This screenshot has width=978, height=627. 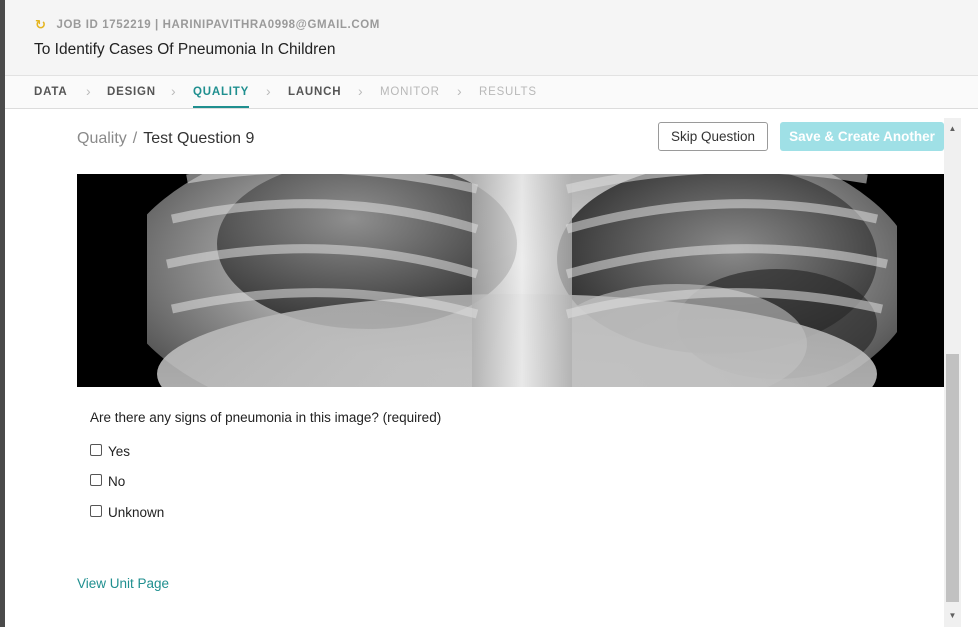 What do you see at coordinates (952, 478) in the screenshot?
I see `scrollbar-thumb` at bounding box center [952, 478].